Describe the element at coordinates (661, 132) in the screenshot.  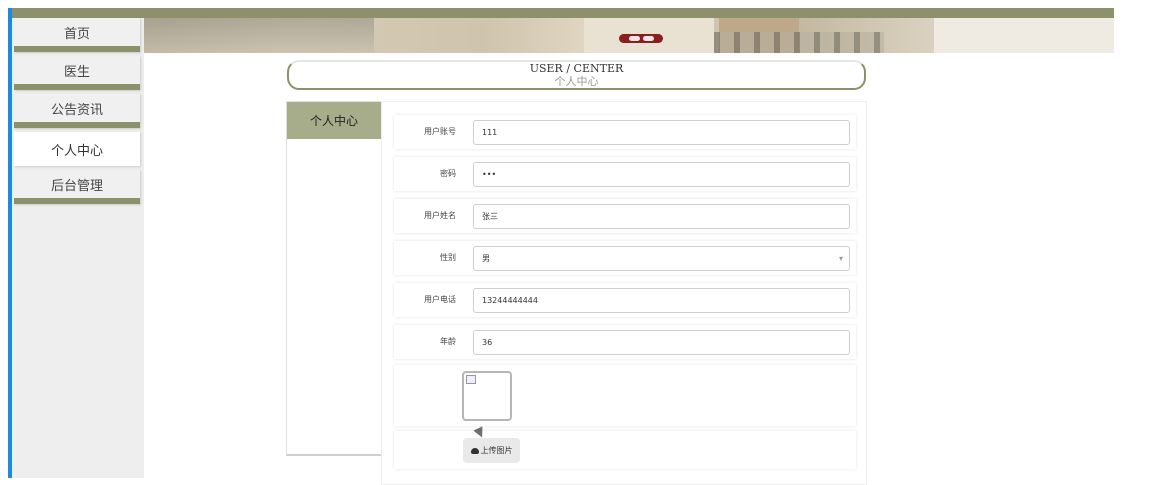
I see `account-input: 111` at that location.